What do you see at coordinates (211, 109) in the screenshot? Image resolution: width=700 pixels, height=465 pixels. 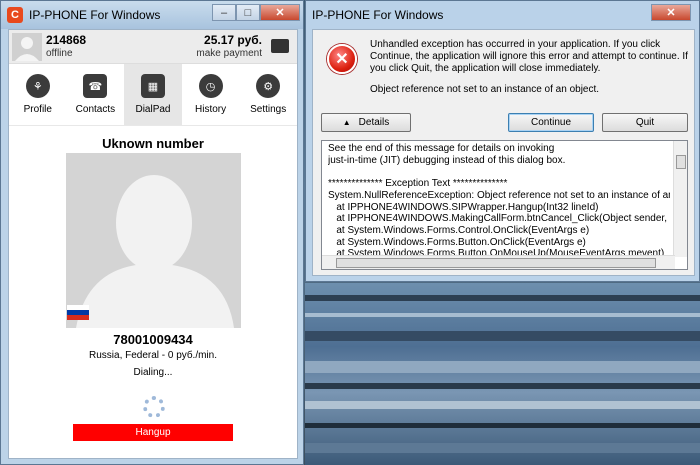 I see `nav-label: History` at bounding box center [211, 109].